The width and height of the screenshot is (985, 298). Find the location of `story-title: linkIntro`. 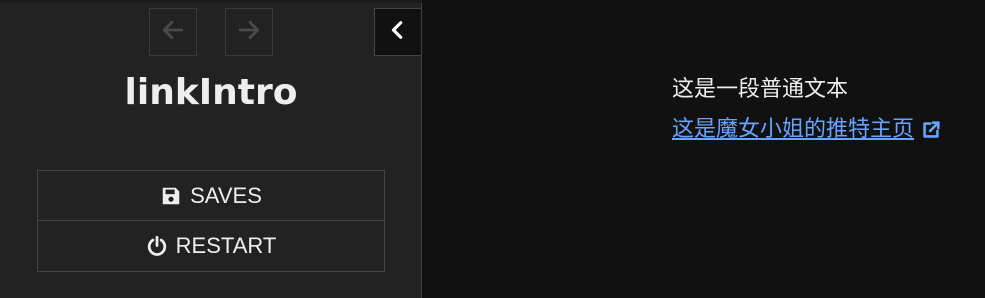

story-title: linkIntro is located at coordinates (211, 92).